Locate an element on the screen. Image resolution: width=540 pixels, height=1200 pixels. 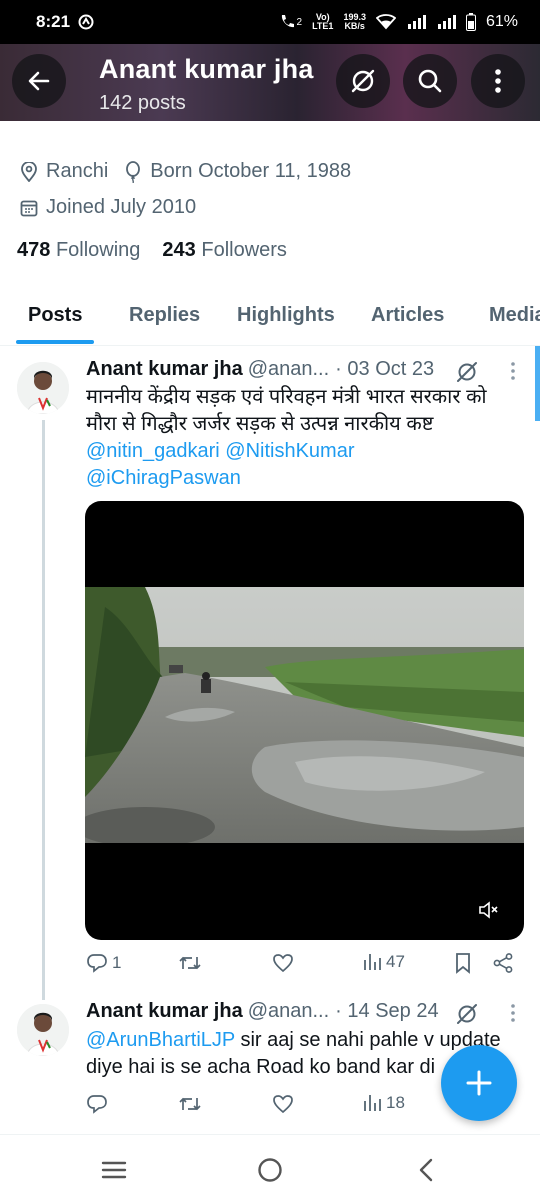
bookmark-button is located at coordinates (463, 963).